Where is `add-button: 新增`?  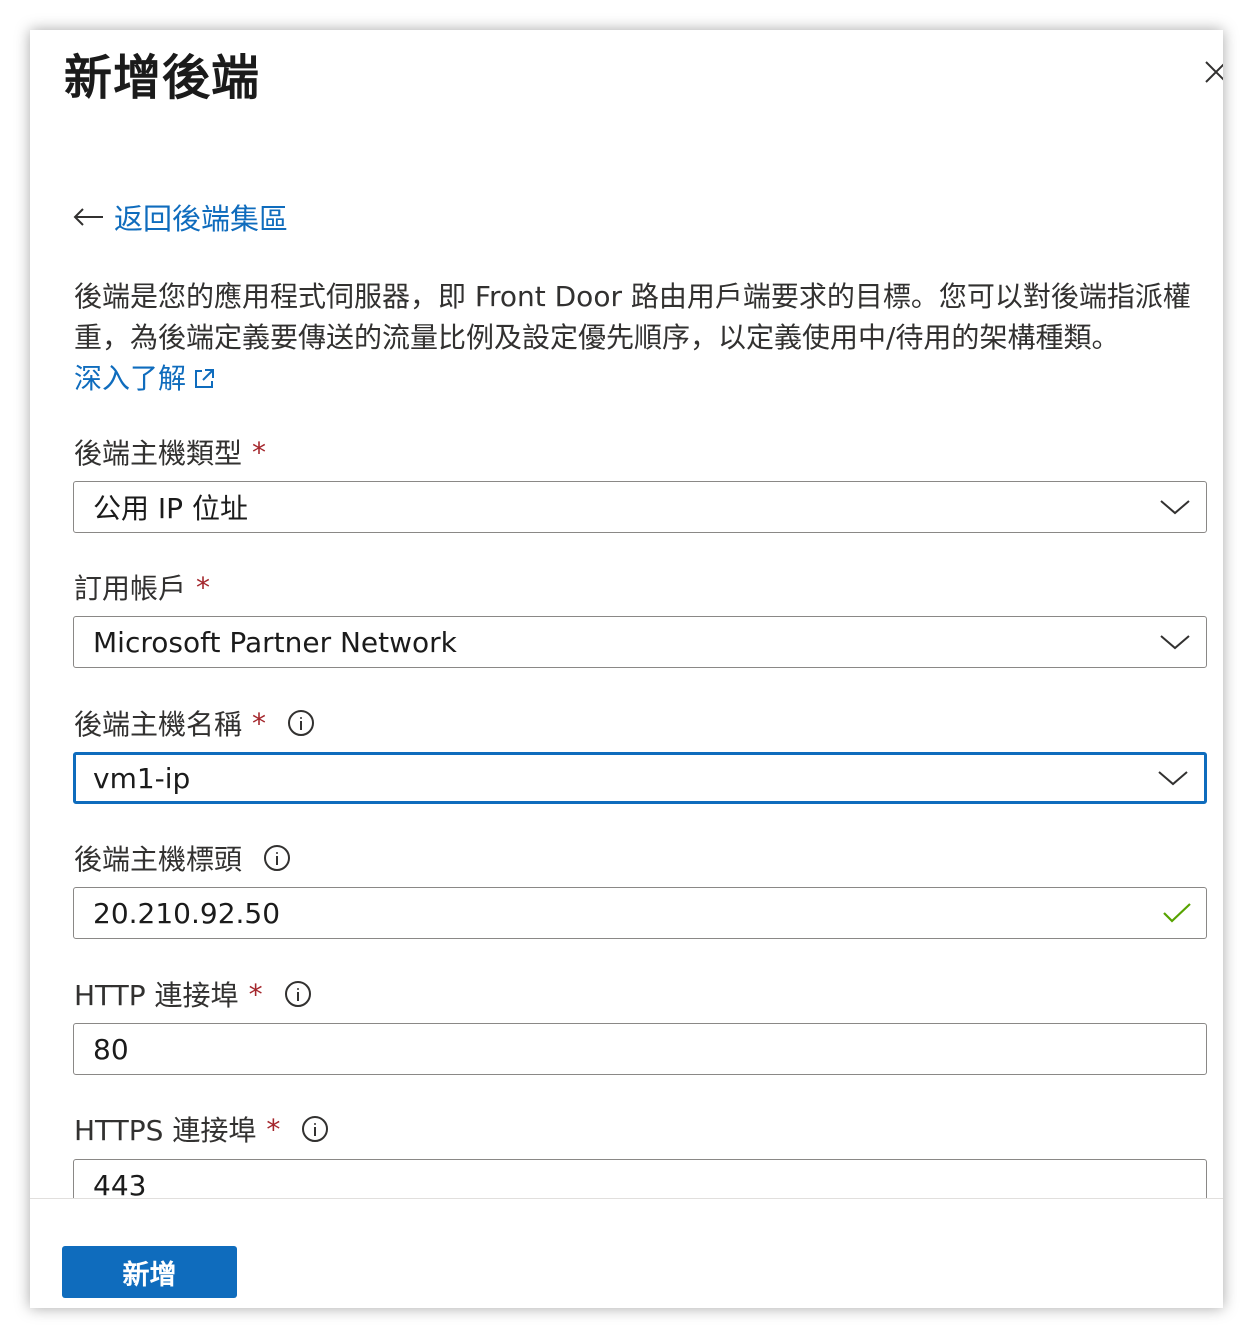 add-button: 新增 is located at coordinates (149, 1272).